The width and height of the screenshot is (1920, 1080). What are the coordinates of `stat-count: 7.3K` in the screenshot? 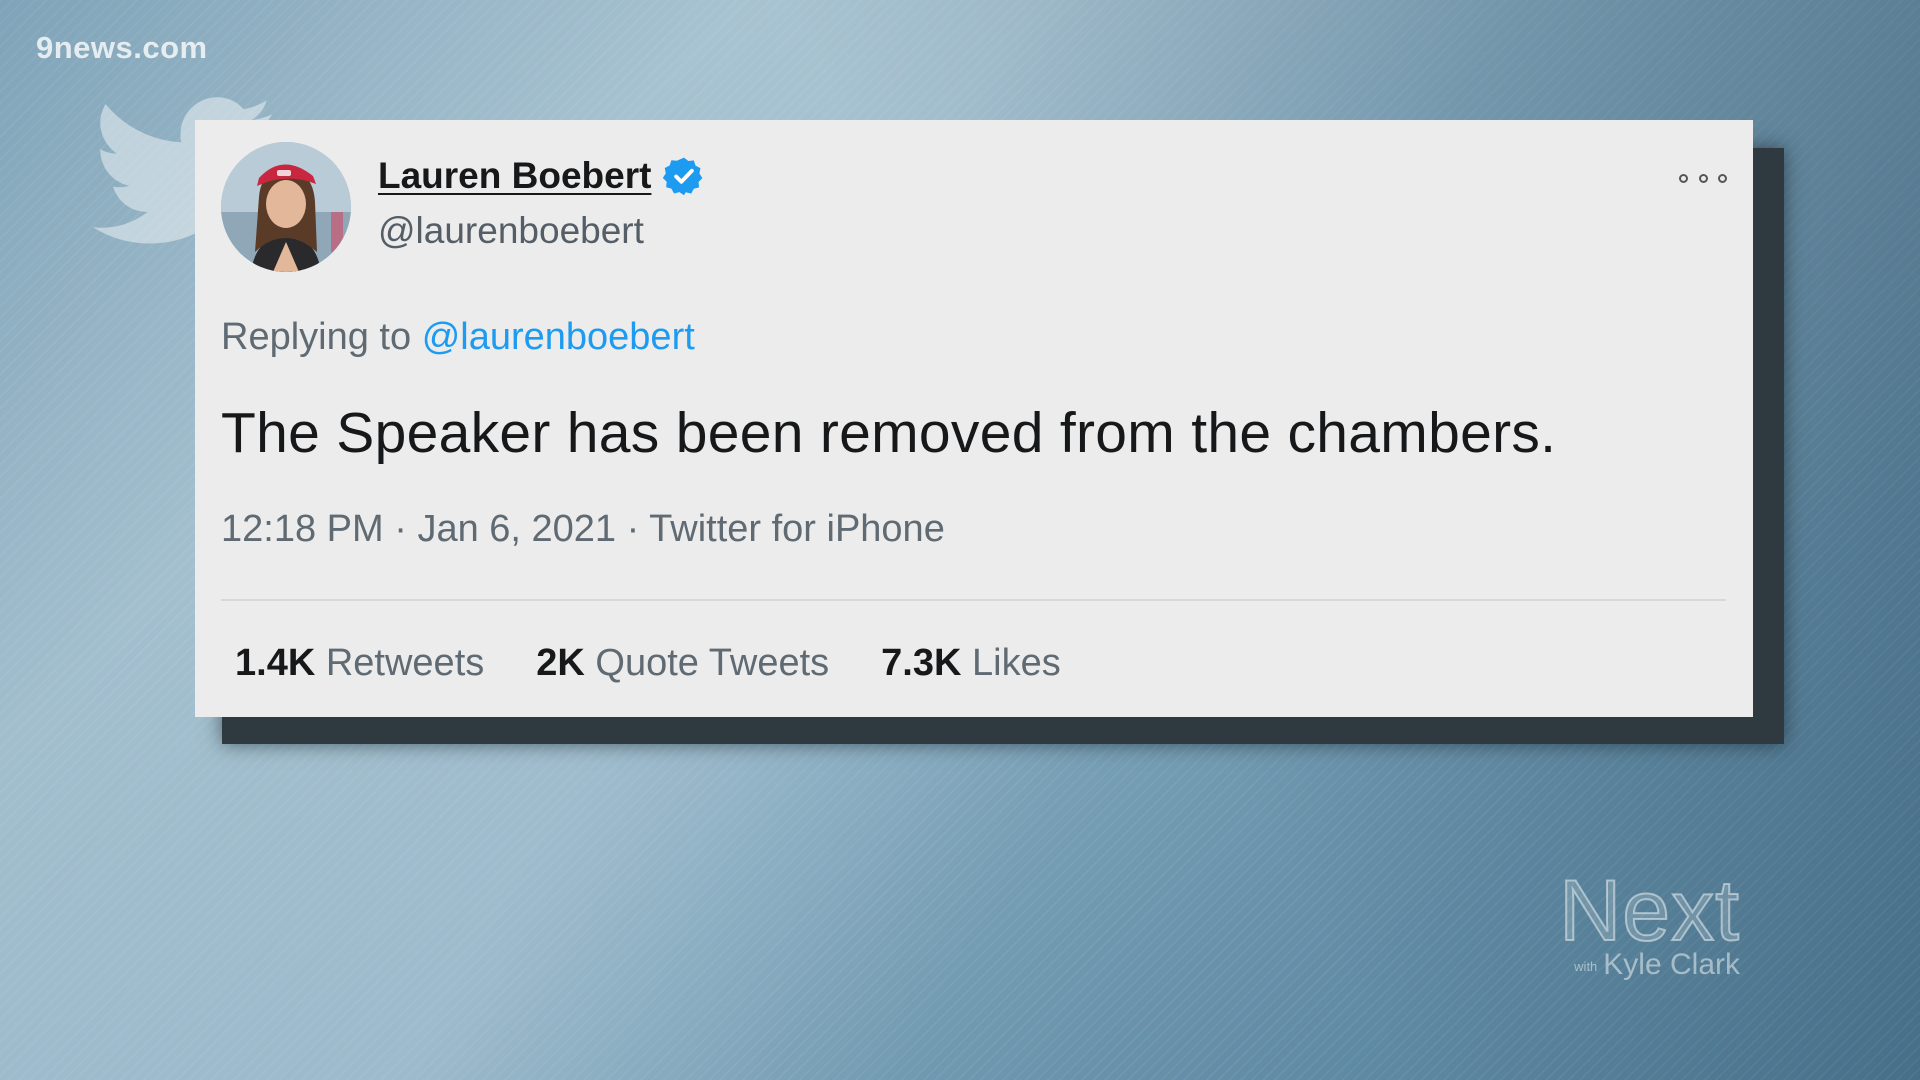 It's located at (921, 663).